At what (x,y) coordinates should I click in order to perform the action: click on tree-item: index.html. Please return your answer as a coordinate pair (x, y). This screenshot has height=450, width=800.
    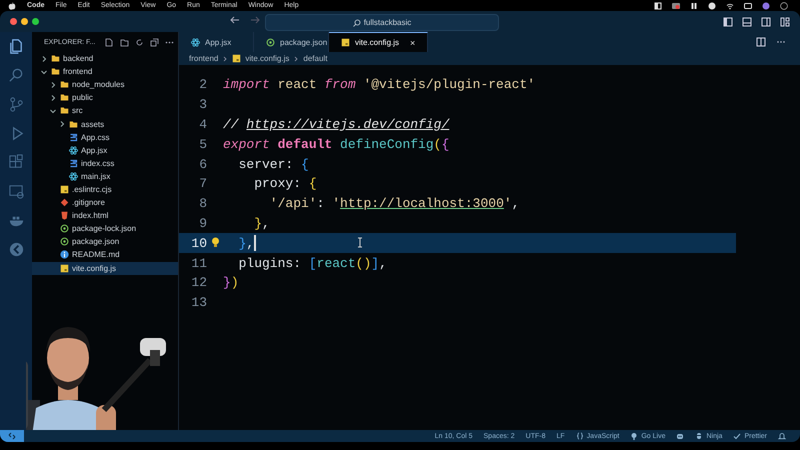
    Looking at the image, I should click on (105, 215).